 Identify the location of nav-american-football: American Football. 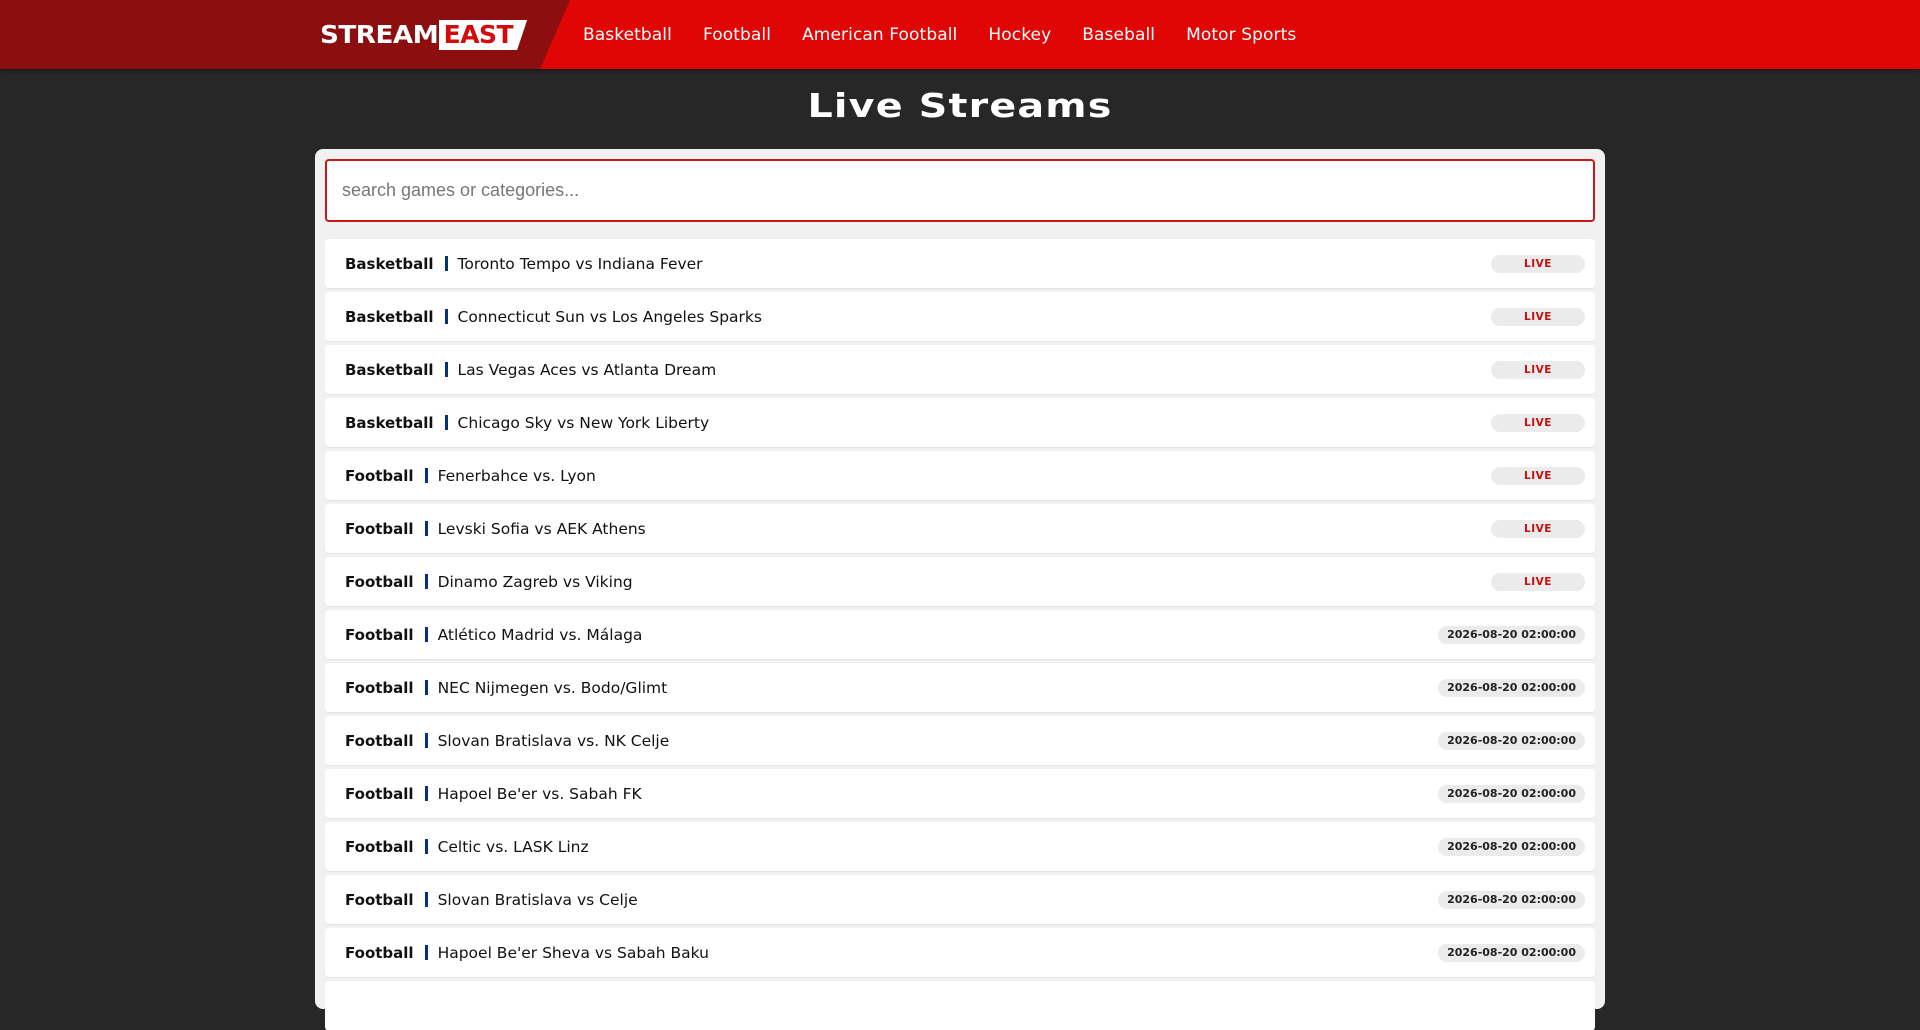
(879, 35).